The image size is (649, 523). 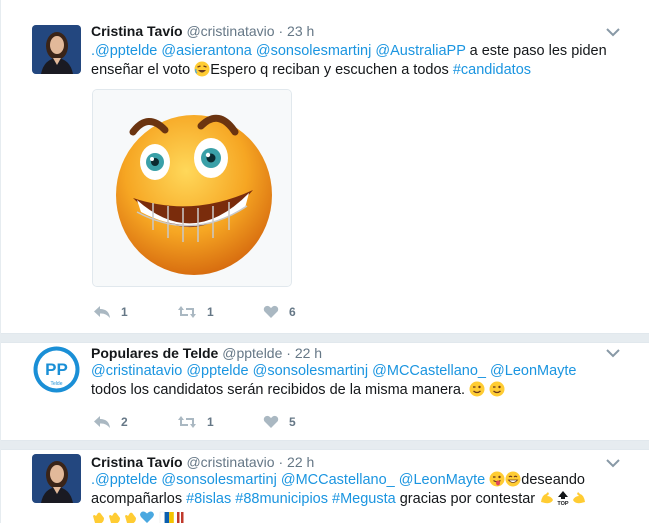 I want to click on reply-button: 1, so click(x=110, y=312).